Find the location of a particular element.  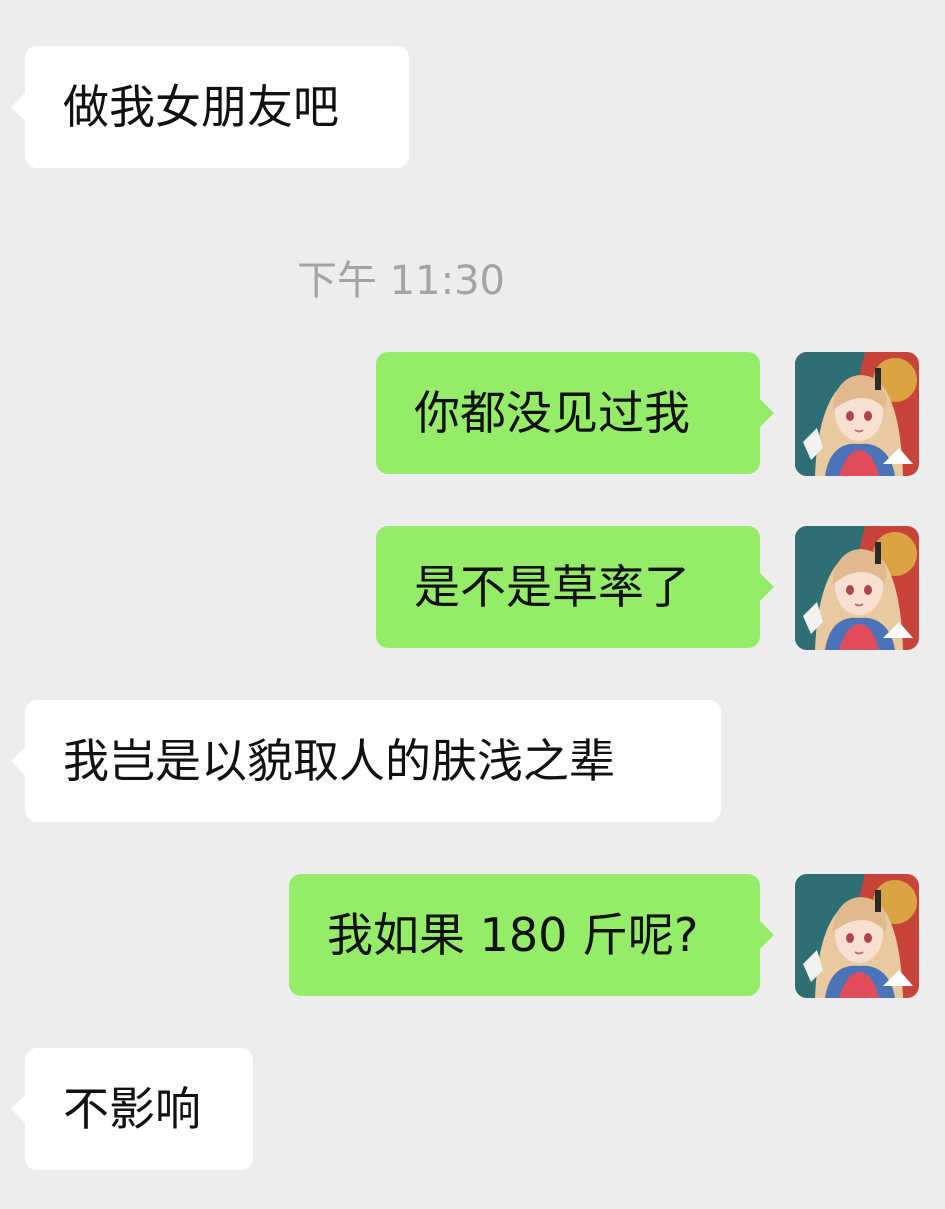

message-bubble-outgoing: 我如果 180 斤呢? is located at coordinates (531, 935).